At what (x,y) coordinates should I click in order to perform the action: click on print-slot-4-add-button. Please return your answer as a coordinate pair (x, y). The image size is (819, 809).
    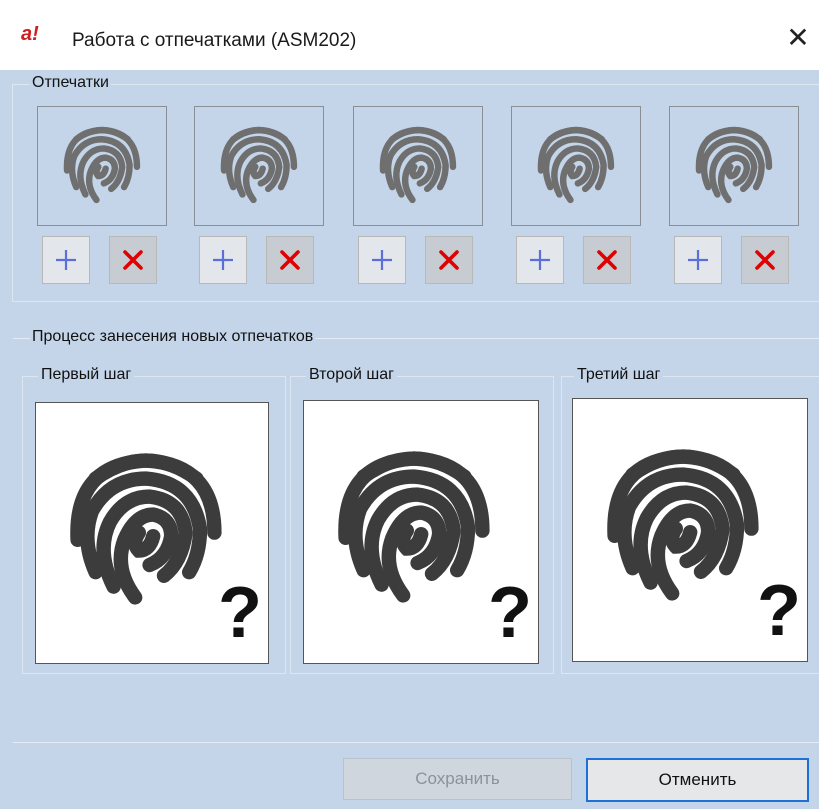
    Looking at the image, I should click on (540, 260).